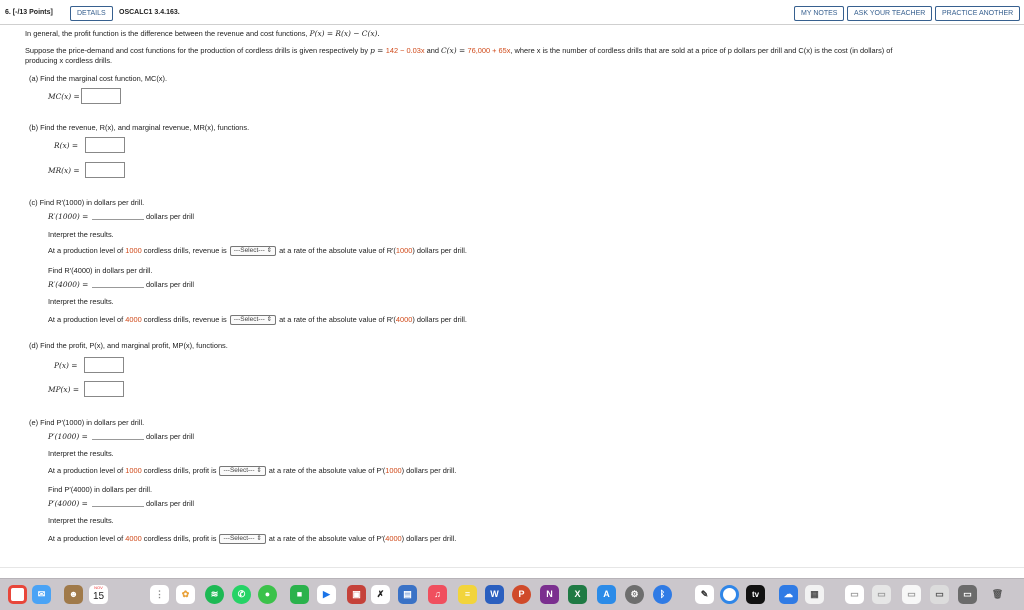  I want to click on r-label: R(x) =, so click(66, 145).